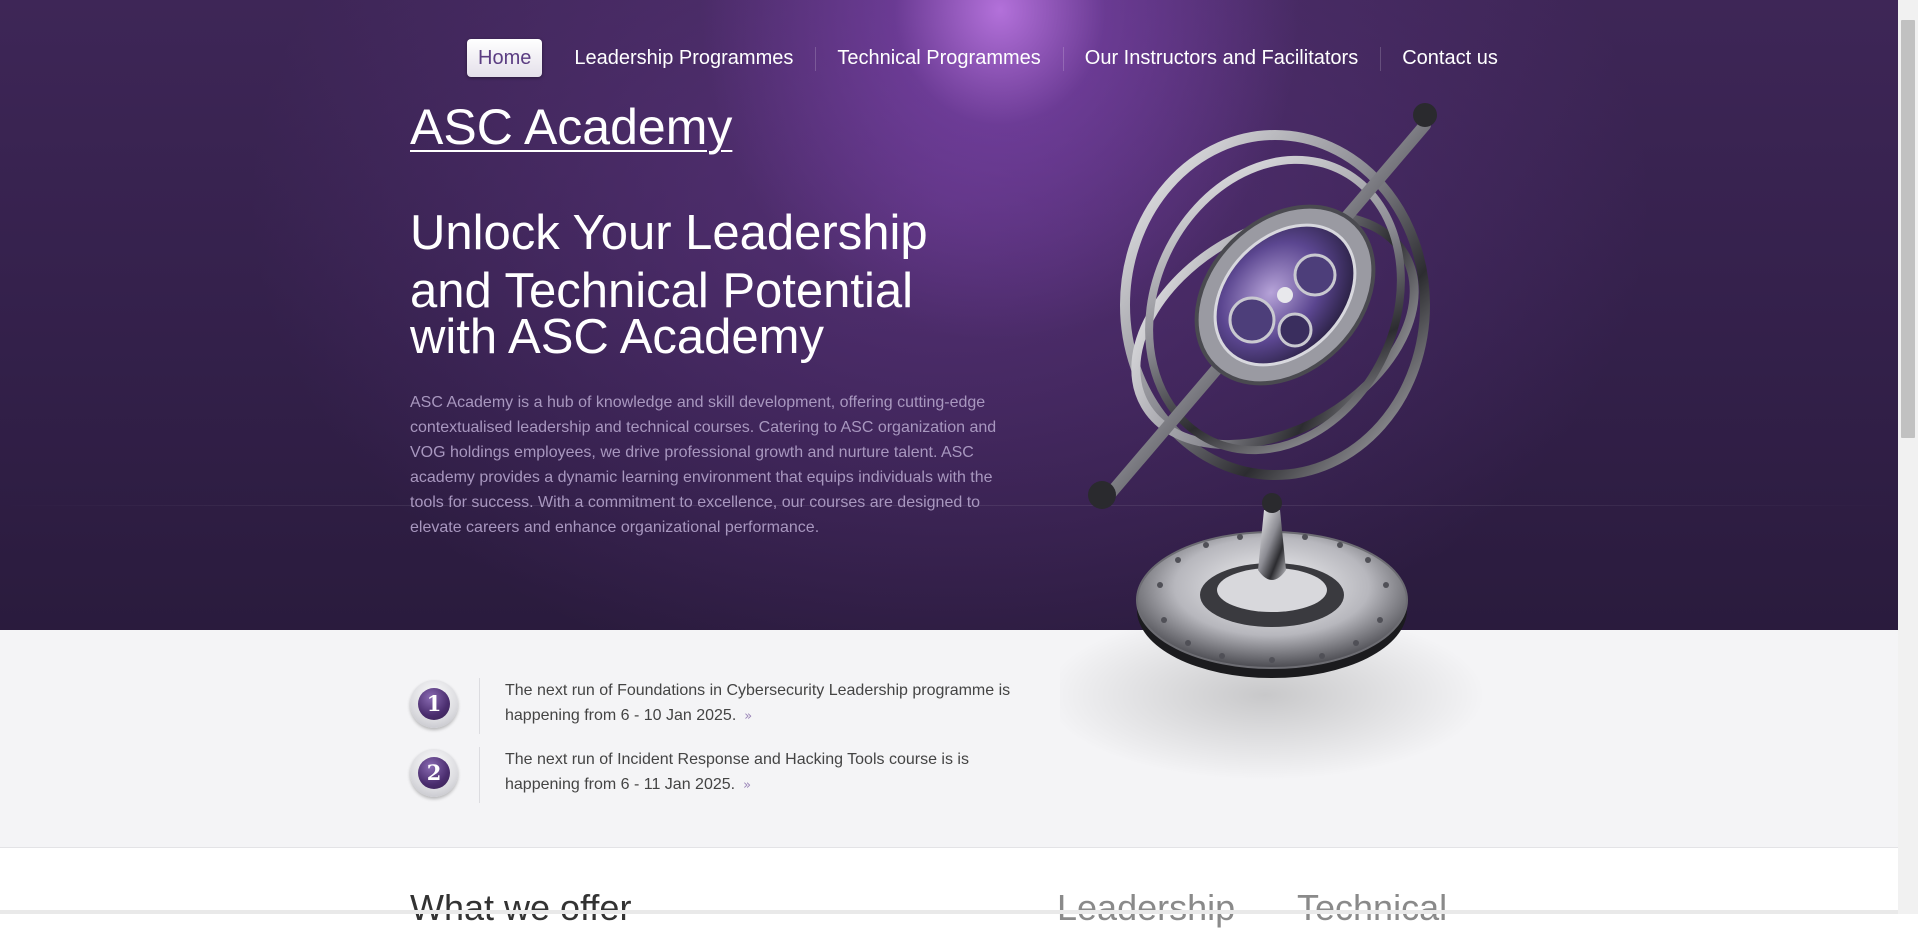  What do you see at coordinates (617, 337) in the screenshot?
I see `headline-line-3: with ASC Academy` at bounding box center [617, 337].